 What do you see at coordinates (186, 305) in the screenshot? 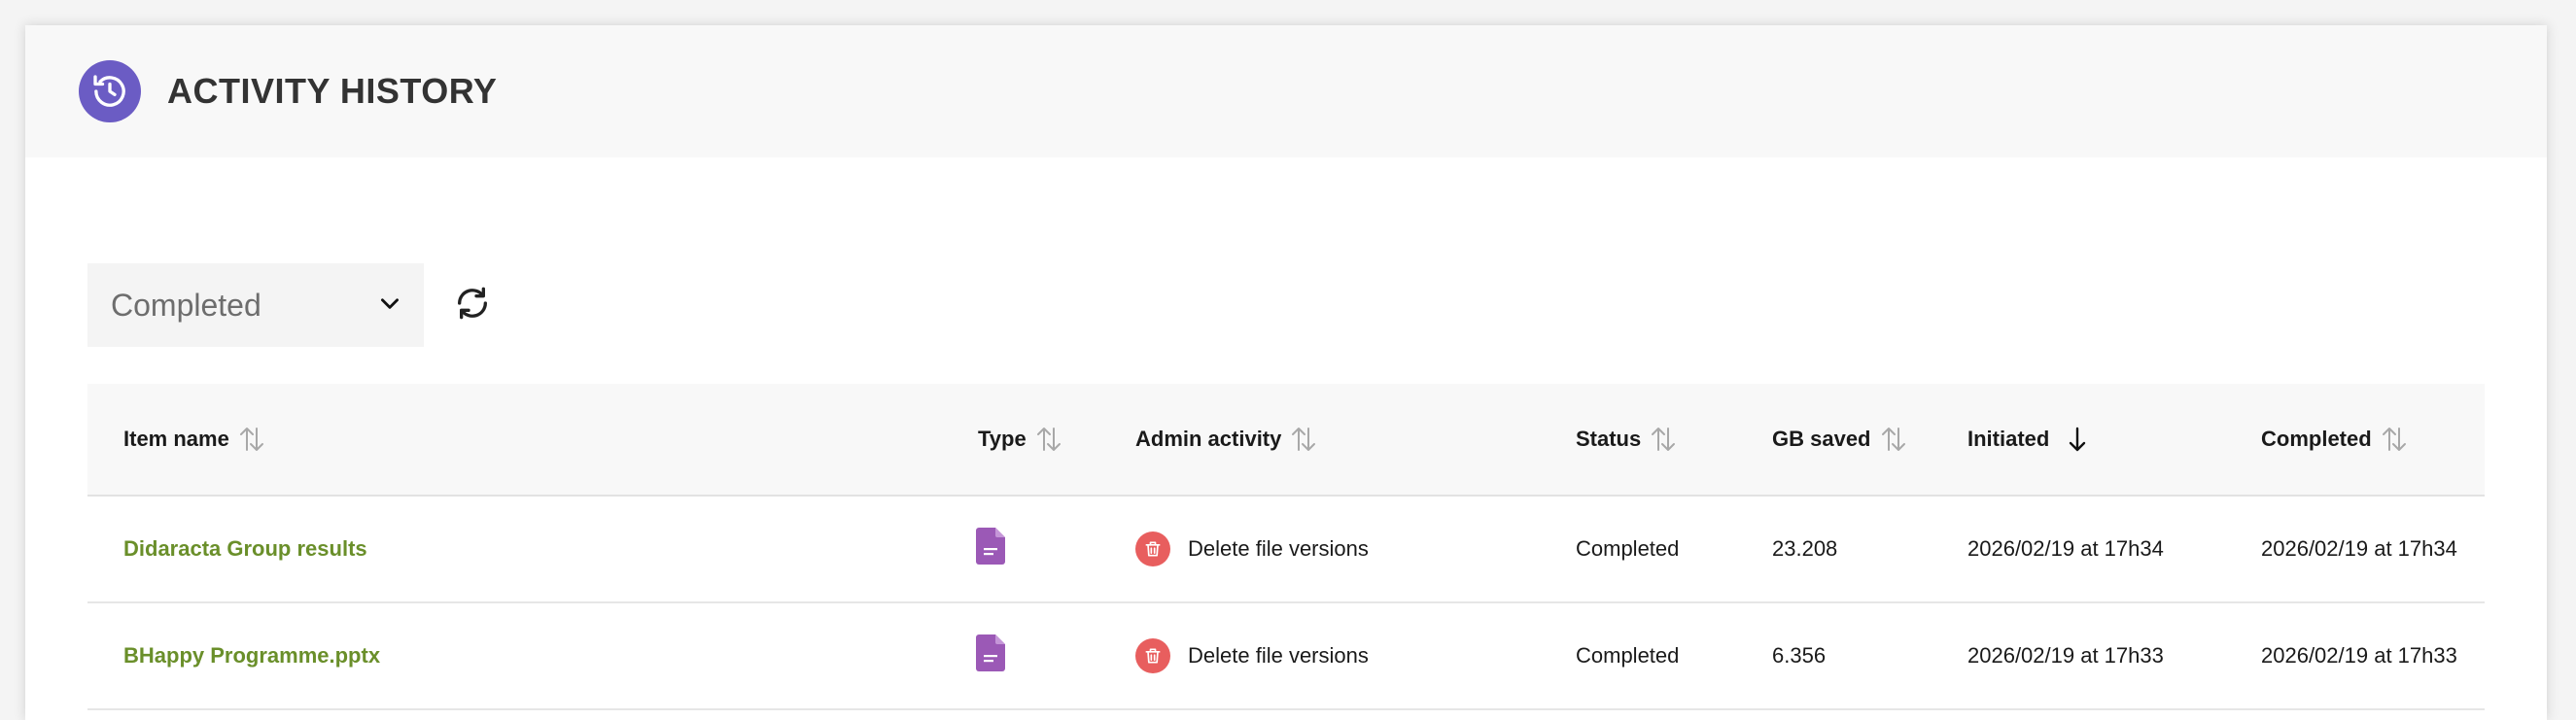
I see `status-filter-value: Completed` at bounding box center [186, 305].